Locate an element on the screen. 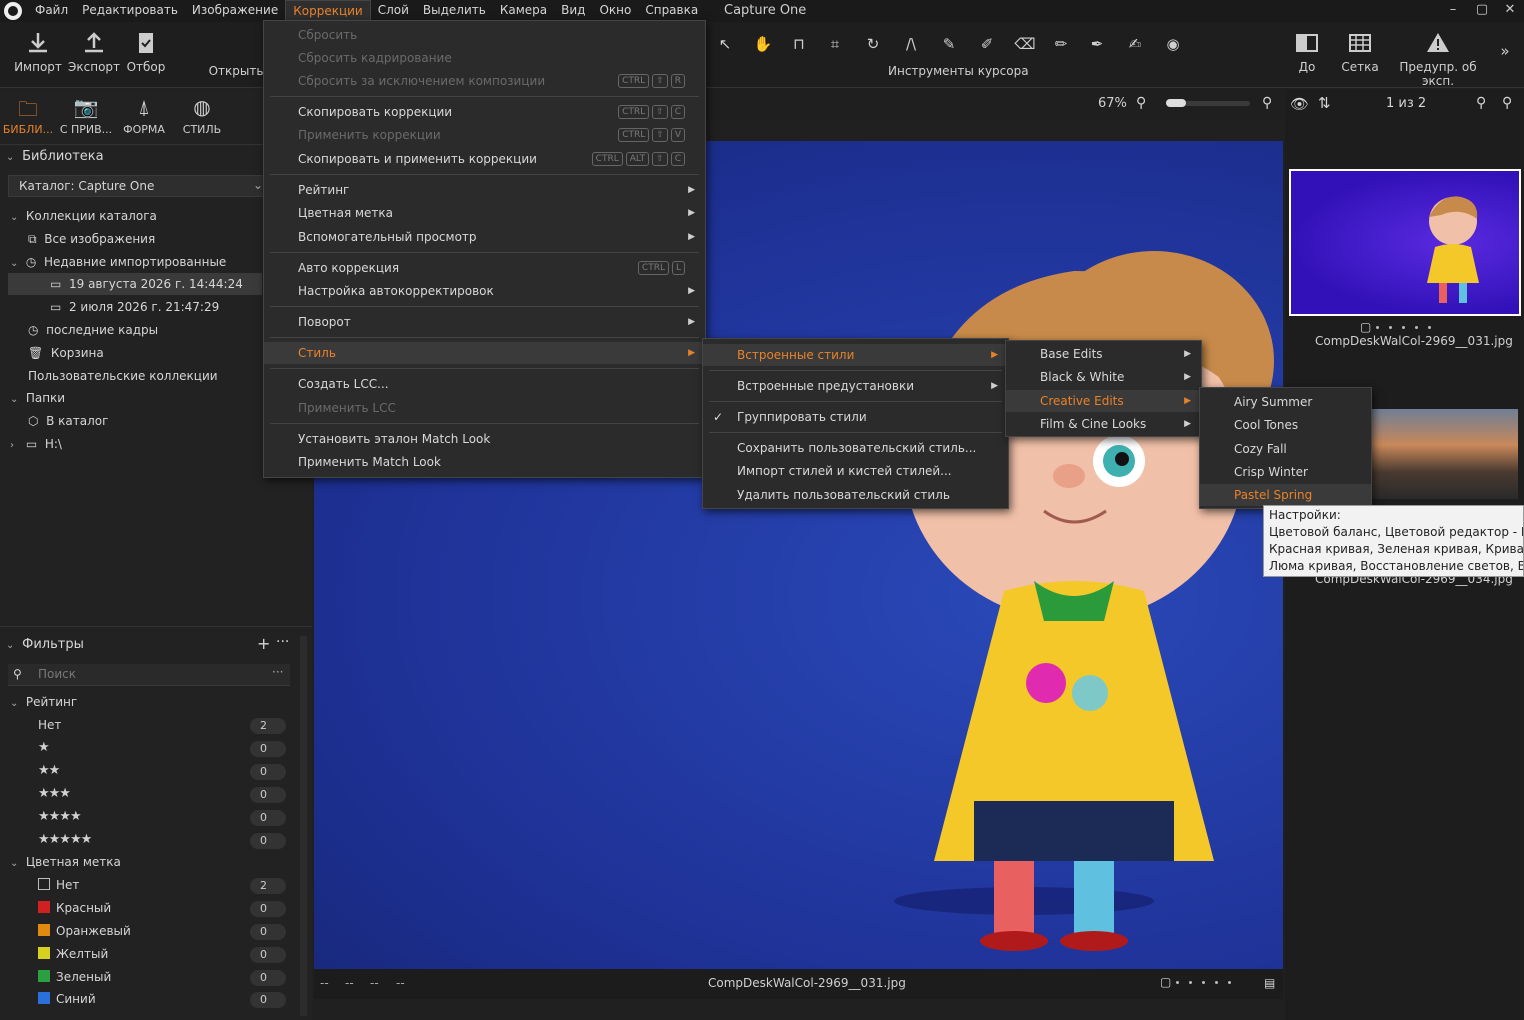 The height and width of the screenshot is (1020, 1524). zoom-in-icon: ⚲ is located at coordinates (1267, 103).